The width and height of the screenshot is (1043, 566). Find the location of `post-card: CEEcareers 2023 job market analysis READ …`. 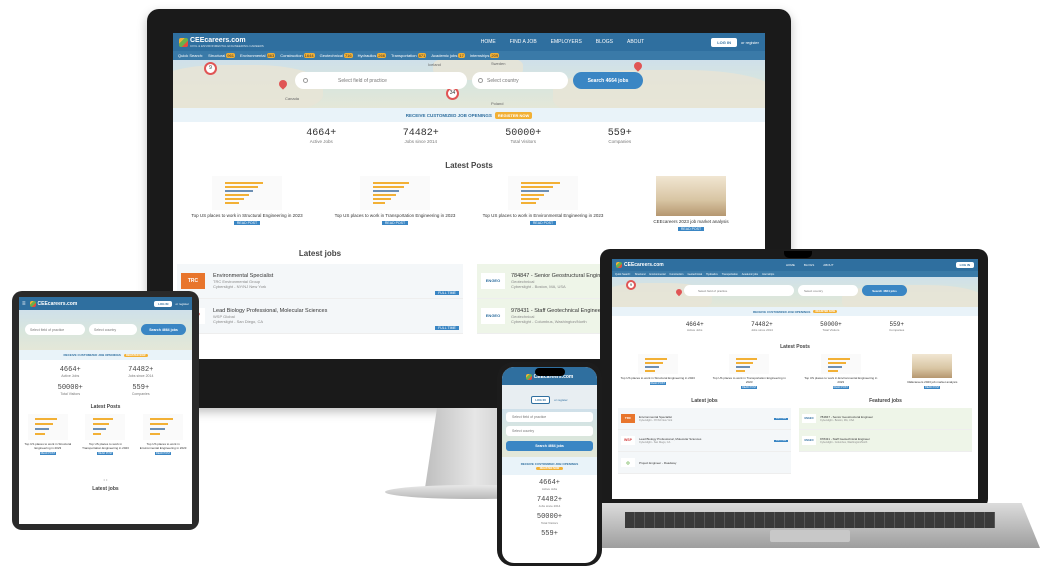

post-card: CEEcareers 2023 job market analysis READ … is located at coordinates (932, 376).